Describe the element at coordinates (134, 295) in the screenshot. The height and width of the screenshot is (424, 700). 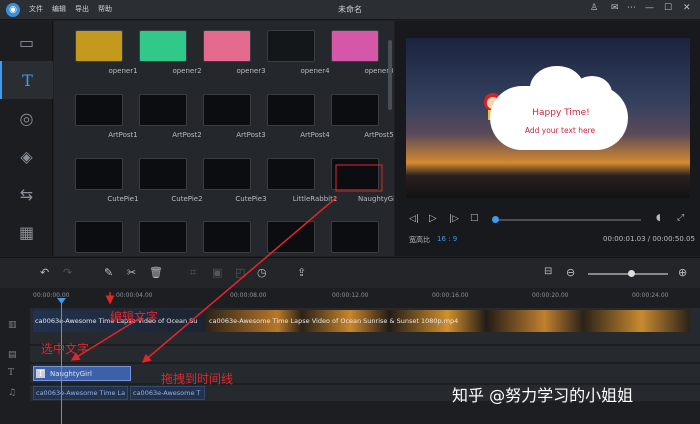
I see `ruler-tick: 00:00:04.00` at that location.